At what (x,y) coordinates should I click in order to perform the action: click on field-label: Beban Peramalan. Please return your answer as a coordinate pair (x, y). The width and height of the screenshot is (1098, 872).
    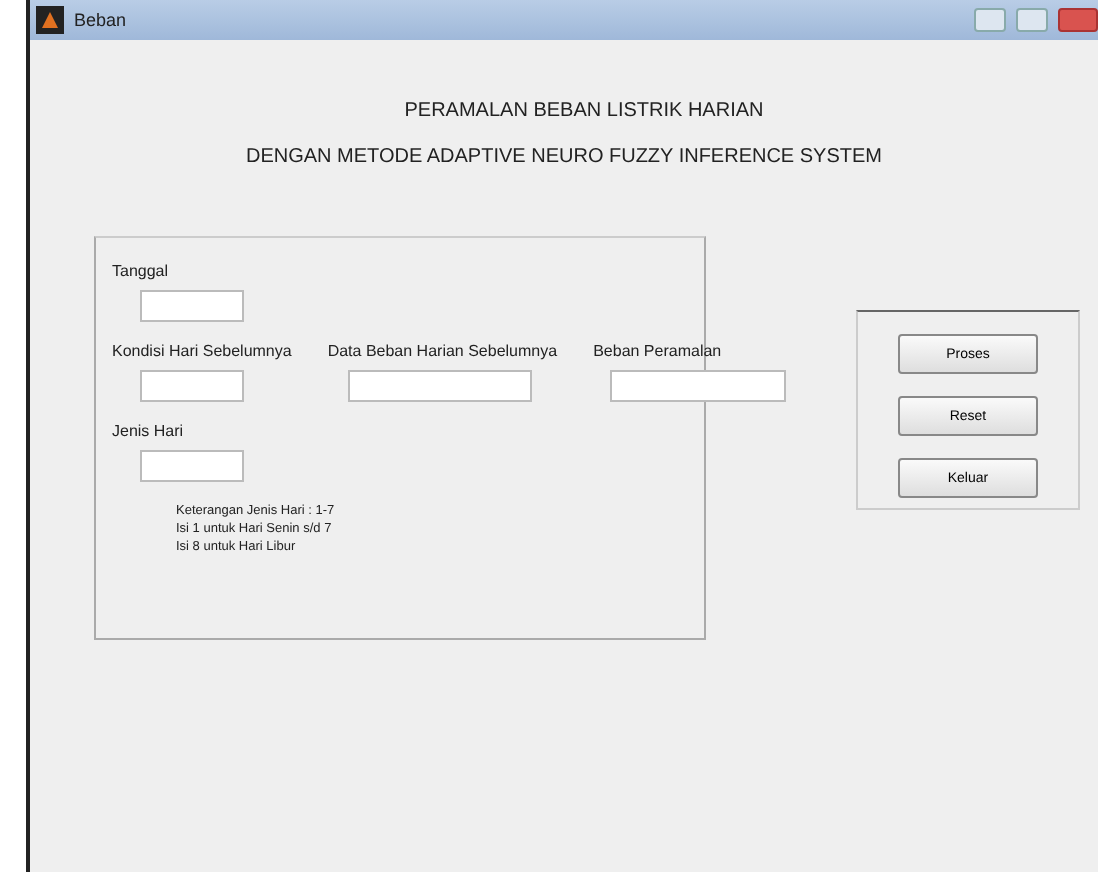
    Looking at the image, I should click on (658, 351).